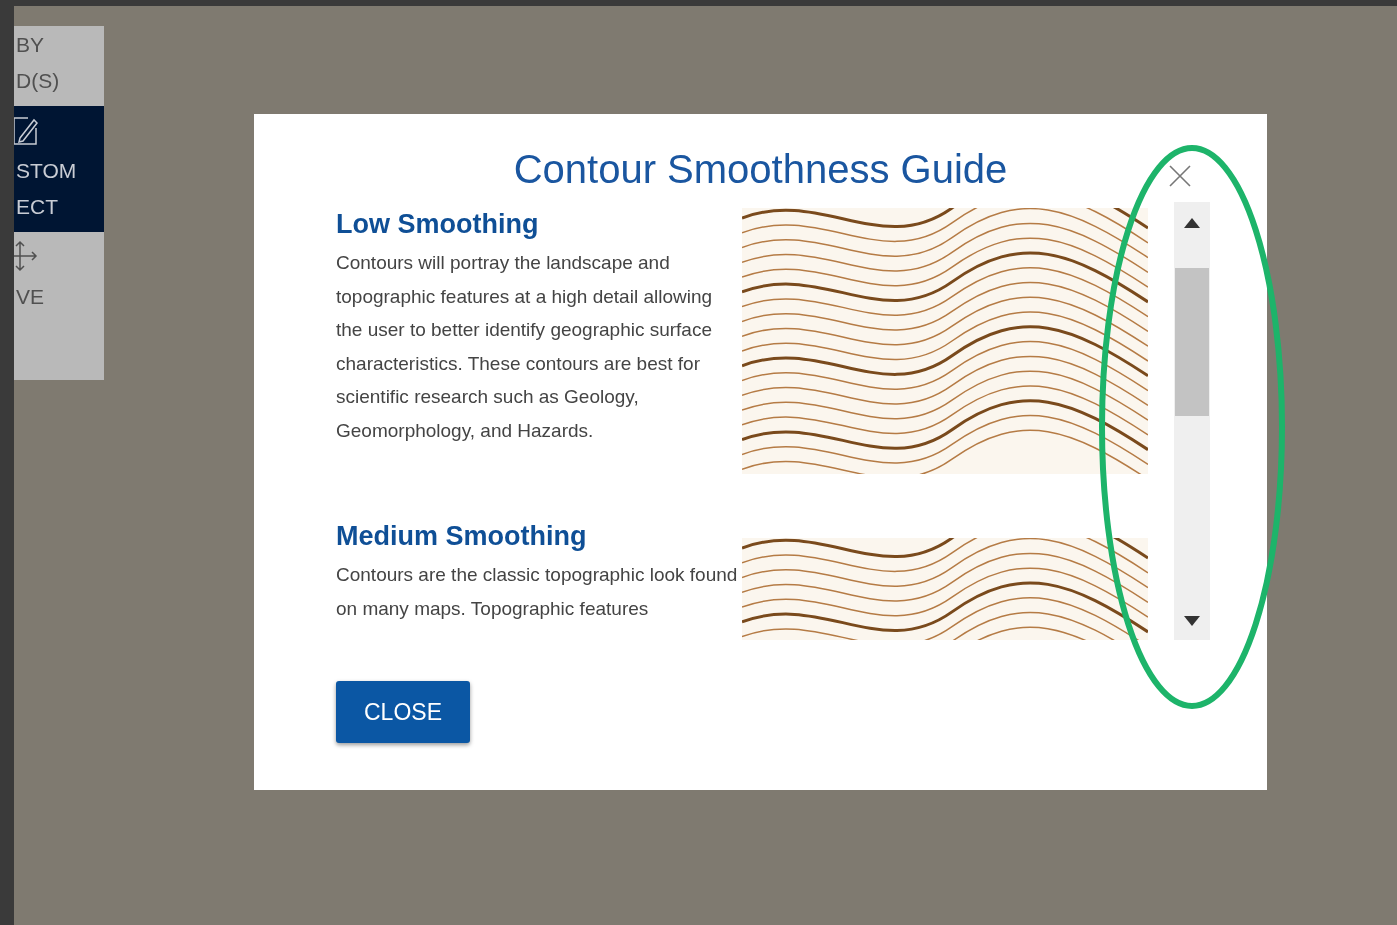 The width and height of the screenshot is (1397, 925). Describe the element at coordinates (30, 297) in the screenshot. I see `sidebar-item-label: VE` at that location.